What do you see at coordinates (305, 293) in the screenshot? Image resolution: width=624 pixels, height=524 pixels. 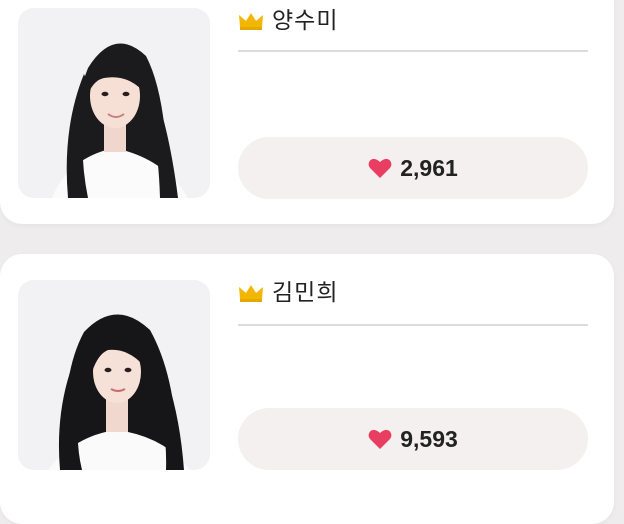 I see `contestant-name: 김민희` at bounding box center [305, 293].